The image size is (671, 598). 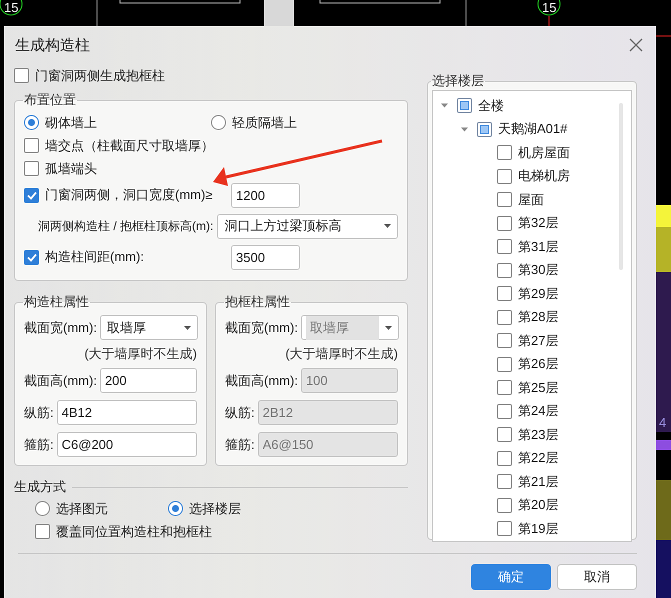 I want to click on tree-item-label: 第32层, so click(x=538, y=223).